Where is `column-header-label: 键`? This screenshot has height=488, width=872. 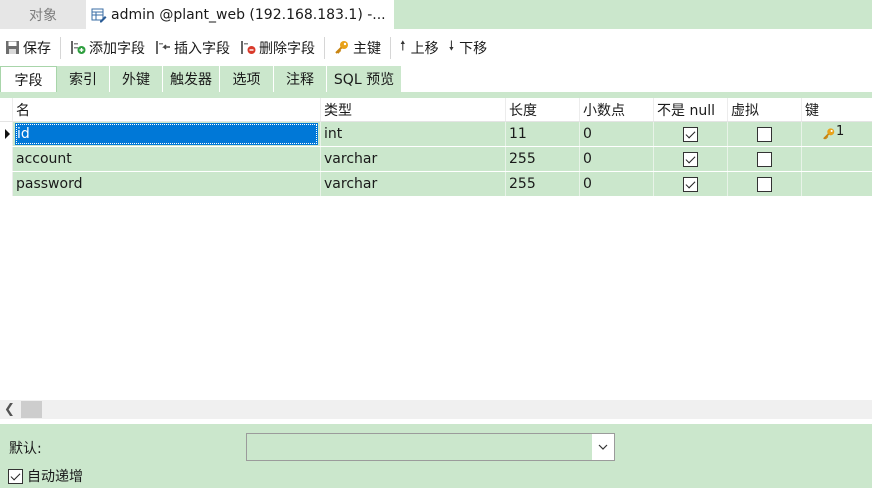 column-header-label: 键 is located at coordinates (812, 110).